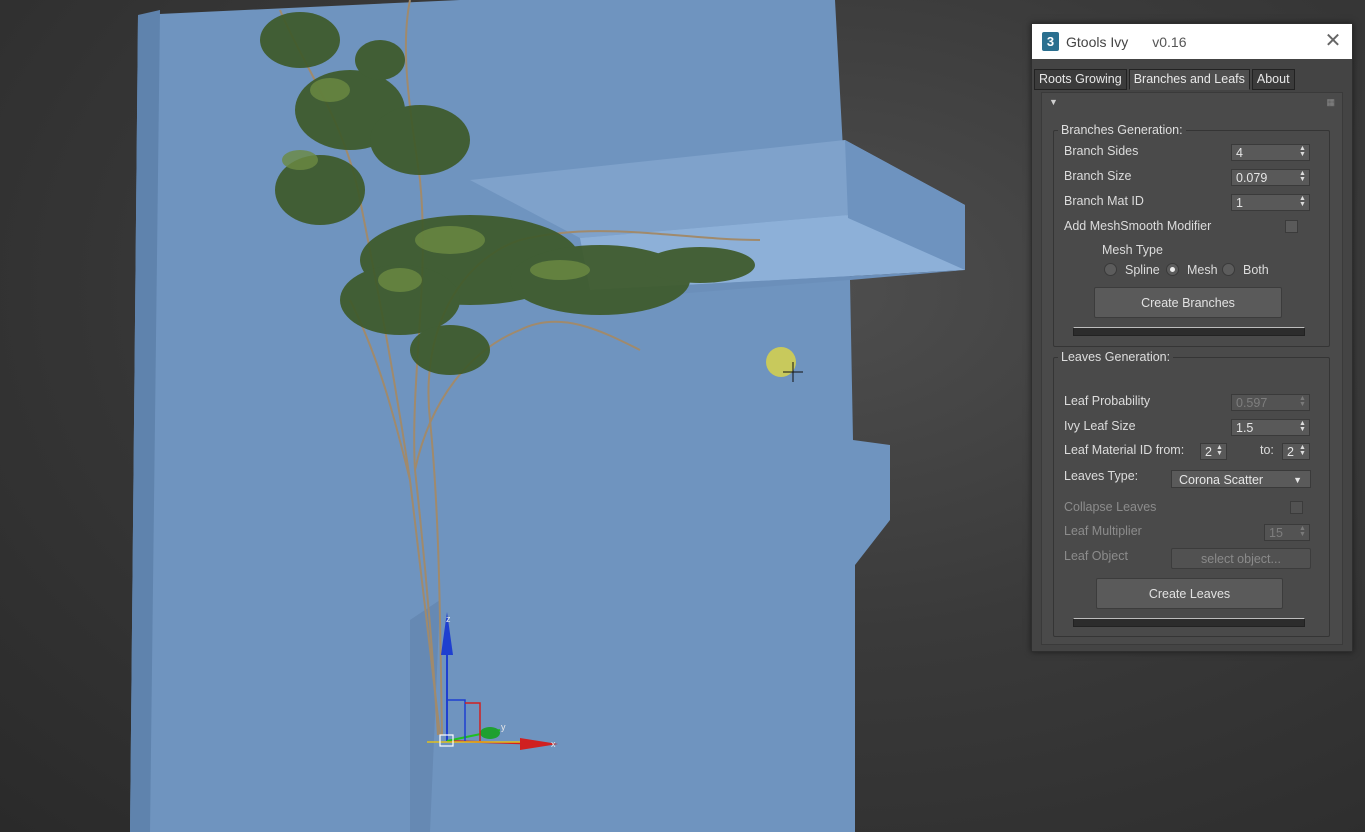 The height and width of the screenshot is (832, 1365). Describe the element at coordinates (1202, 270) in the screenshot. I see `mesh-type-mesh-label: Mesh` at that location.